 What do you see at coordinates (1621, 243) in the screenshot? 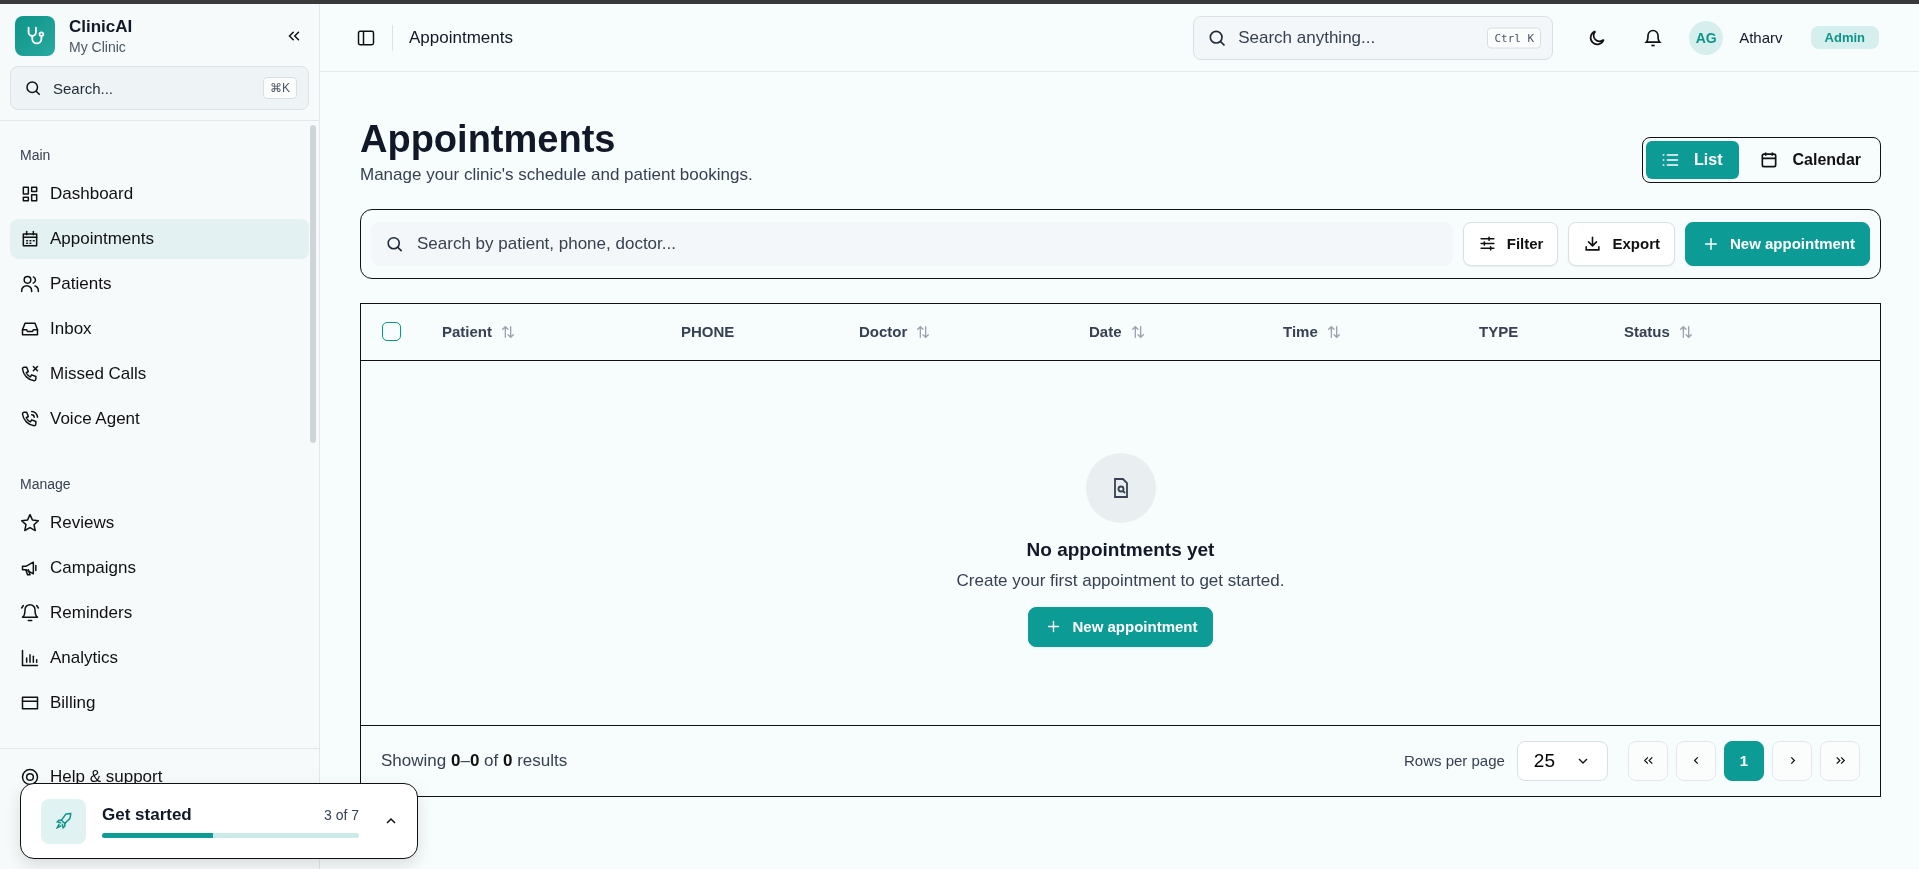
I see `export-button: Export` at bounding box center [1621, 243].